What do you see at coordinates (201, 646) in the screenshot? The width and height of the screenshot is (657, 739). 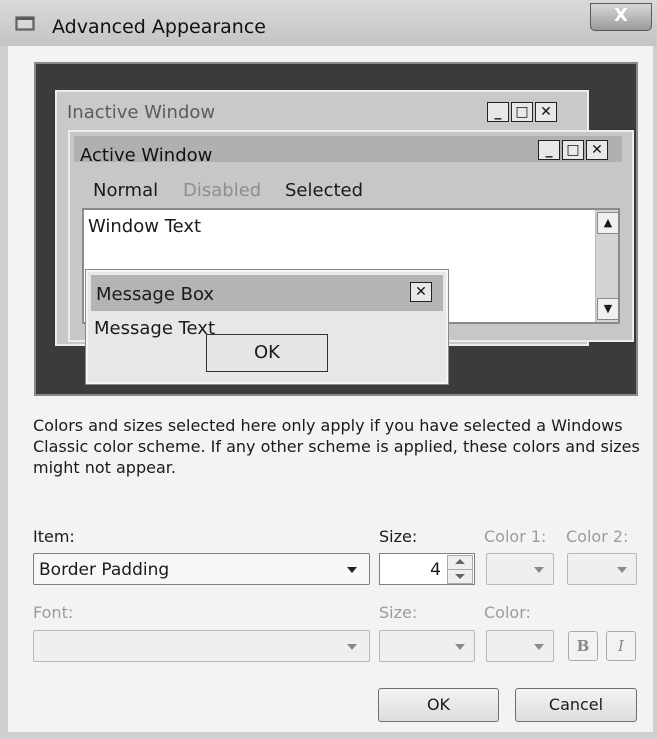 I see `font-select` at bounding box center [201, 646].